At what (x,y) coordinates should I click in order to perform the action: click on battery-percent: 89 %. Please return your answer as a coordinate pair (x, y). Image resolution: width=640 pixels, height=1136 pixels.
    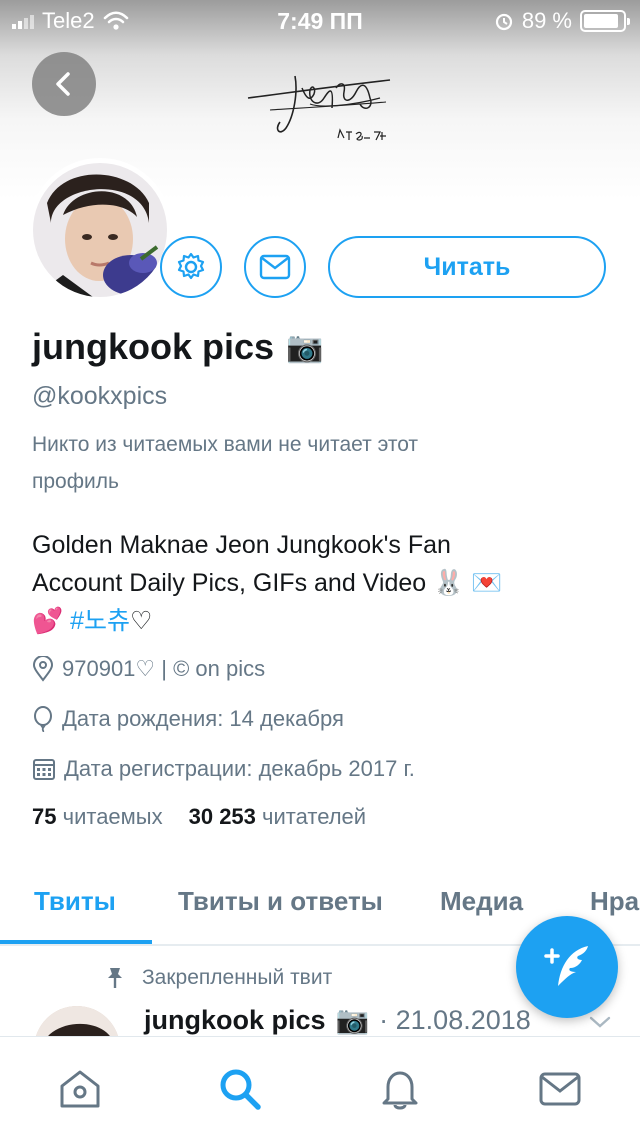
    Looking at the image, I should click on (546, 20).